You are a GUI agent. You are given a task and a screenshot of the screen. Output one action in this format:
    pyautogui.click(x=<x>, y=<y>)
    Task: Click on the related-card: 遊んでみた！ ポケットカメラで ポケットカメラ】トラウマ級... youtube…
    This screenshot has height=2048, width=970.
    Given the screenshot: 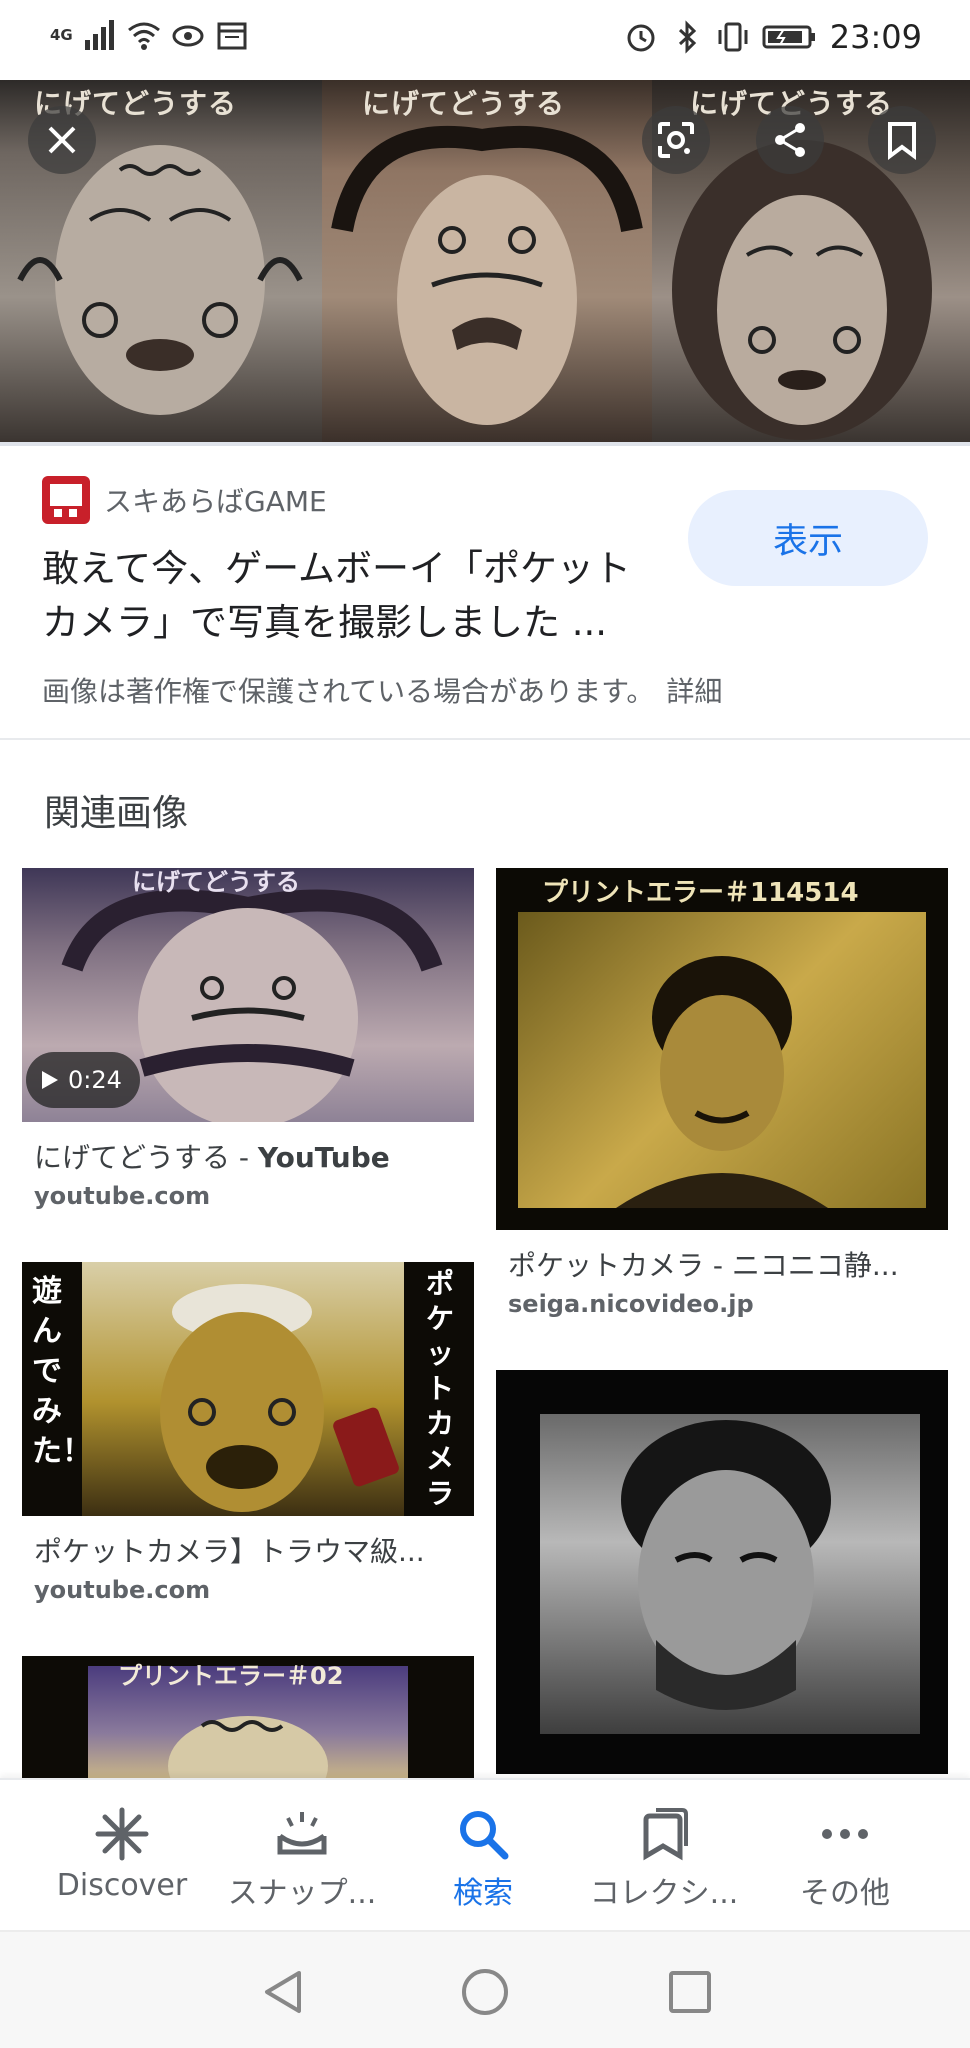 What is the action you would take?
    pyautogui.click(x=248, y=1437)
    